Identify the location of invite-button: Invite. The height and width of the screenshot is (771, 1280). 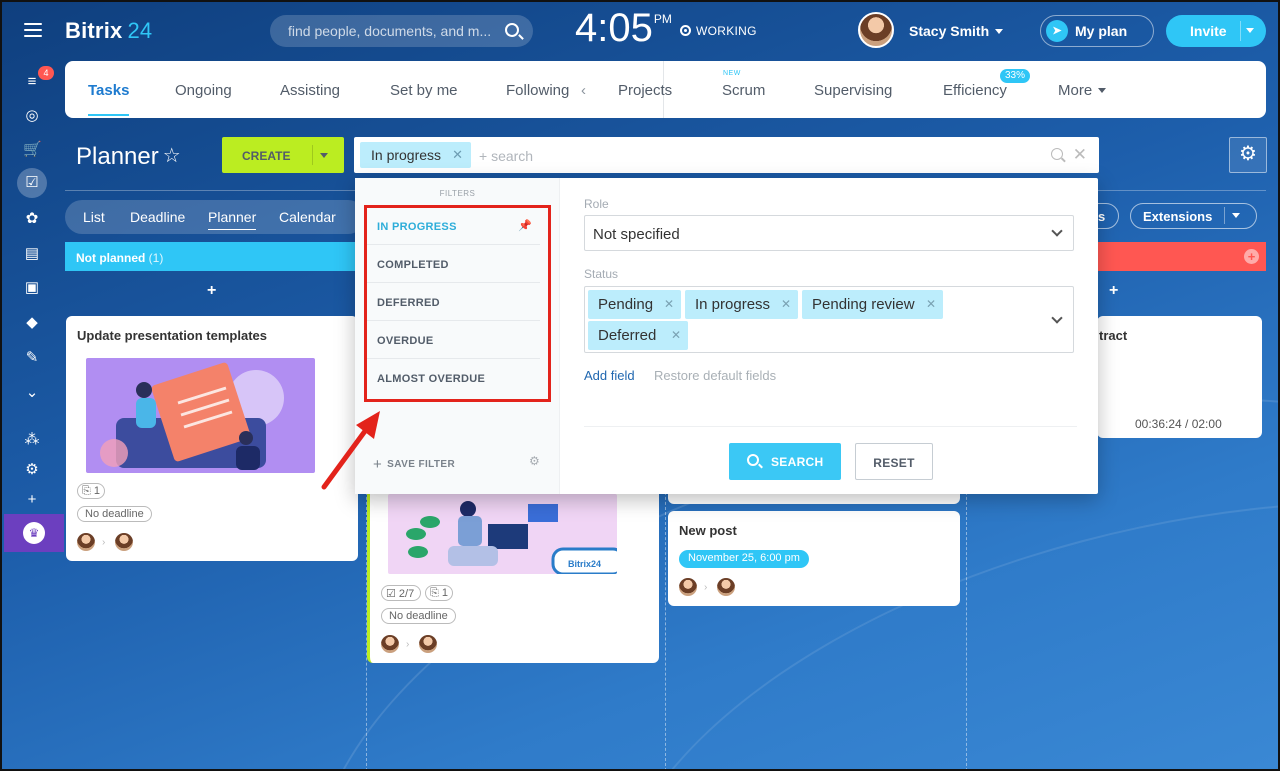
(1216, 31).